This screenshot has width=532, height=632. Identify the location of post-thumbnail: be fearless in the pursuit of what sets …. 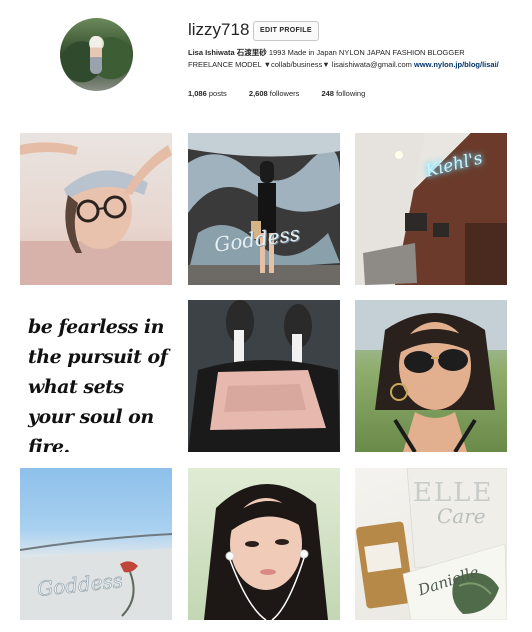
(96, 376).